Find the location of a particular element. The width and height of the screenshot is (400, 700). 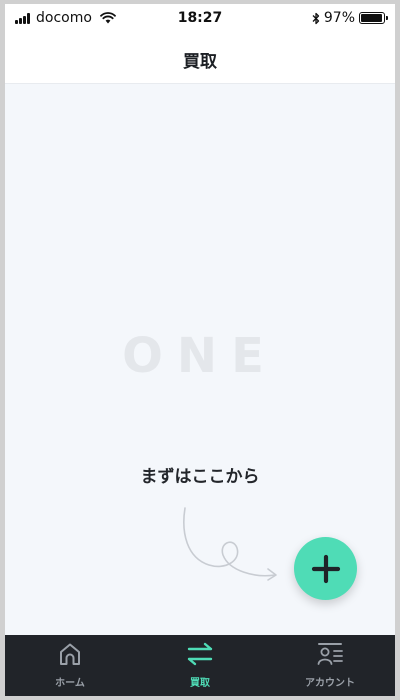

tab-home-icon-wrap is located at coordinates (70, 654).